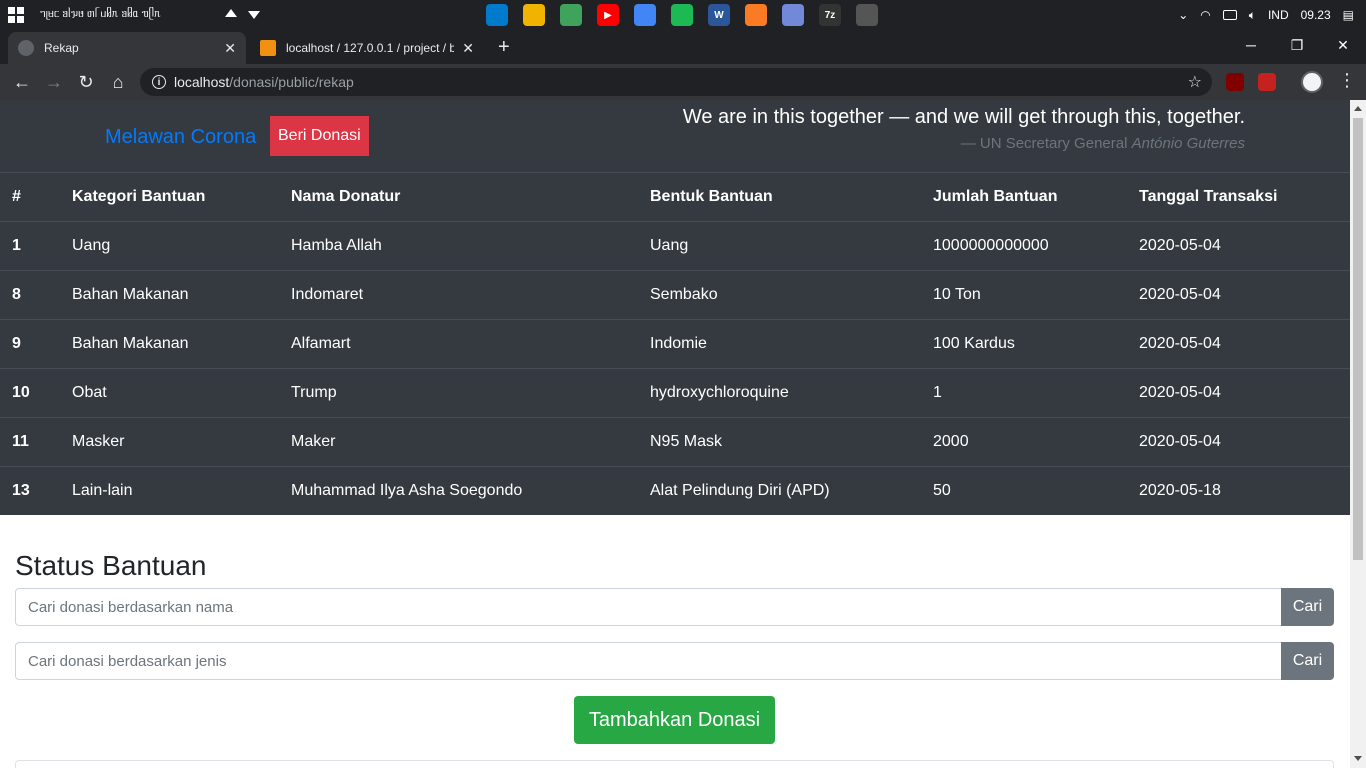 The image size is (1366, 768). Describe the element at coordinates (497, 15) in the screenshot. I see `vscode-icon` at that location.